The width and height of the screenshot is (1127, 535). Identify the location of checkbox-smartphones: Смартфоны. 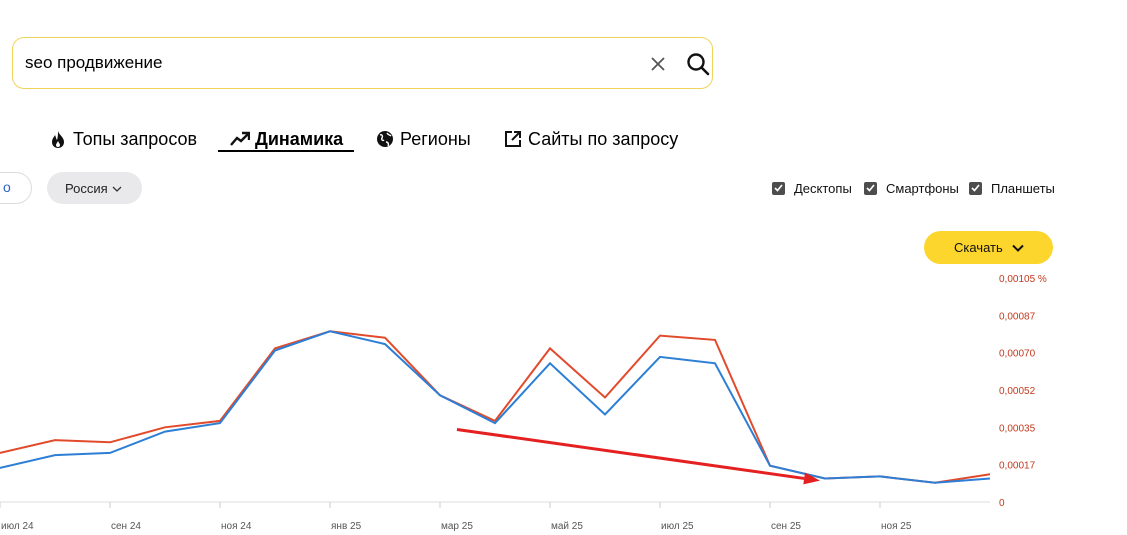
(911, 188).